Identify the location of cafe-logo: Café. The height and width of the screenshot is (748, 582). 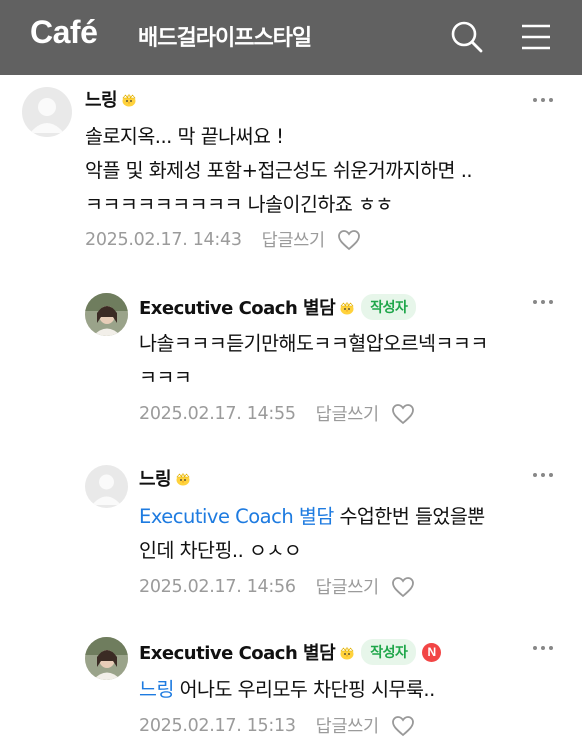
(64, 32).